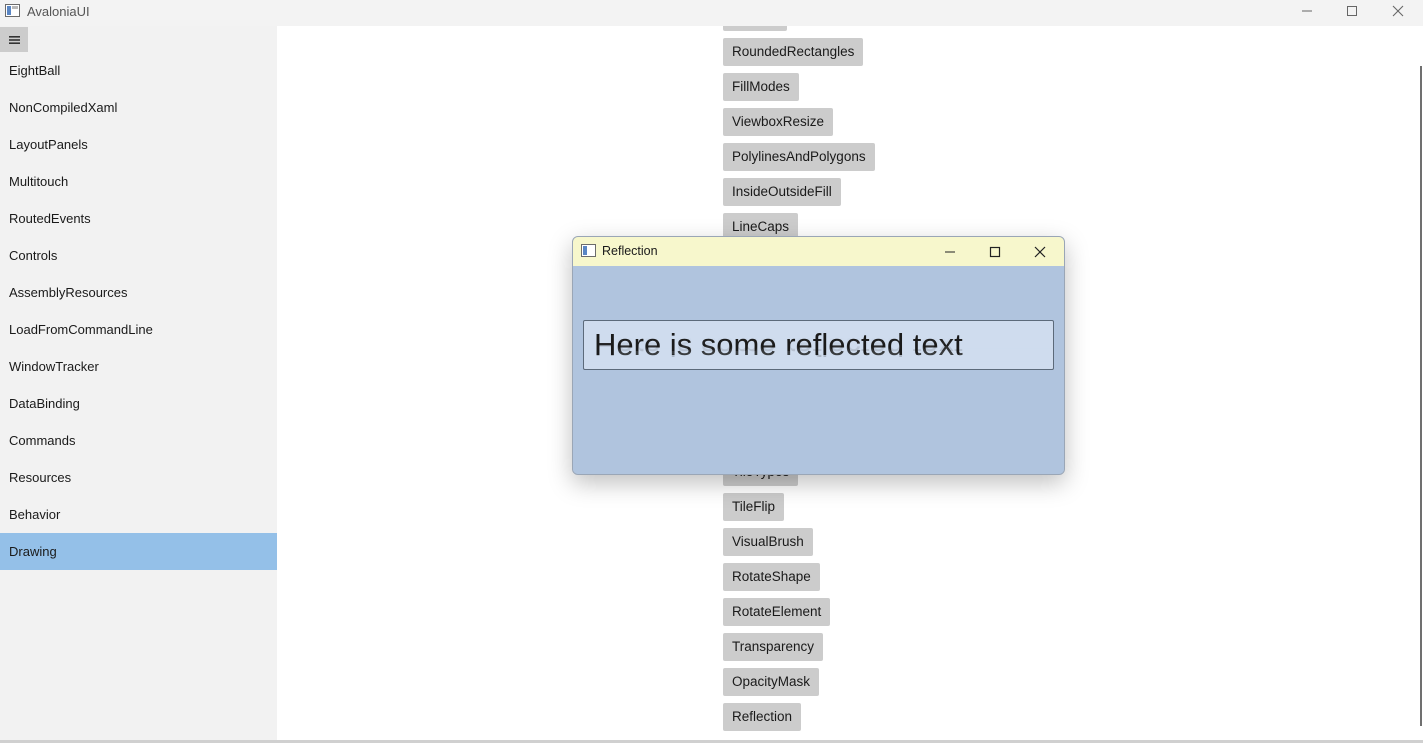  Describe the element at coordinates (771, 682) in the screenshot. I see `opacitymask-button: OpacityMask` at that location.